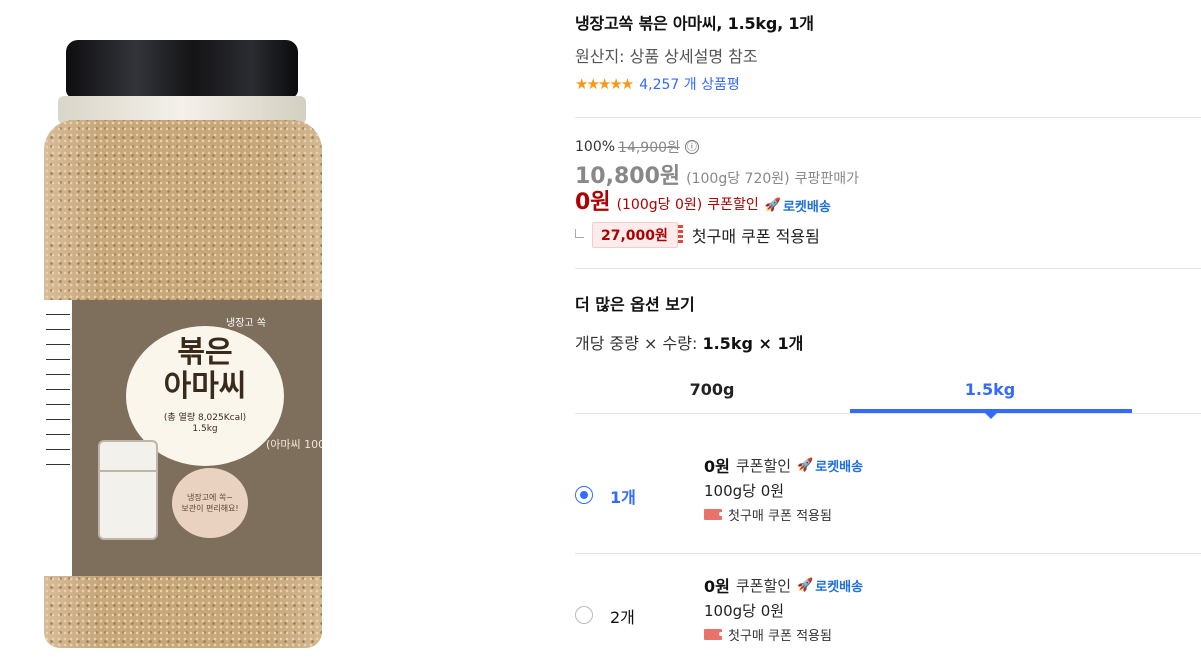  I want to click on coupon-label: 쿠폰할인, so click(733, 205).